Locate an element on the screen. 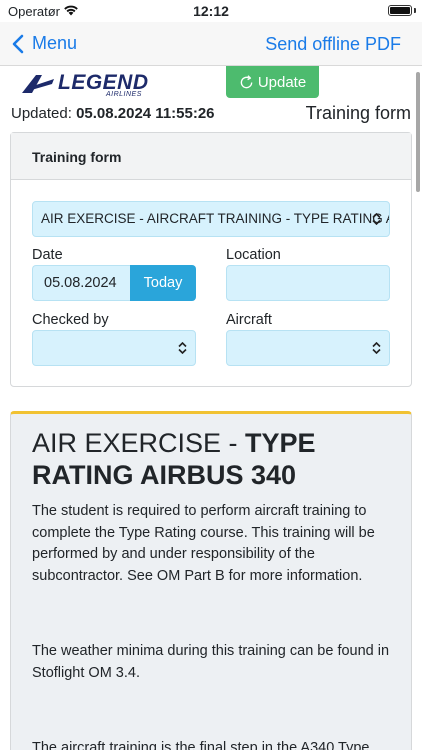 The height and width of the screenshot is (750, 422). updated-value: 05.08.2024 11:55:26 is located at coordinates (145, 113).